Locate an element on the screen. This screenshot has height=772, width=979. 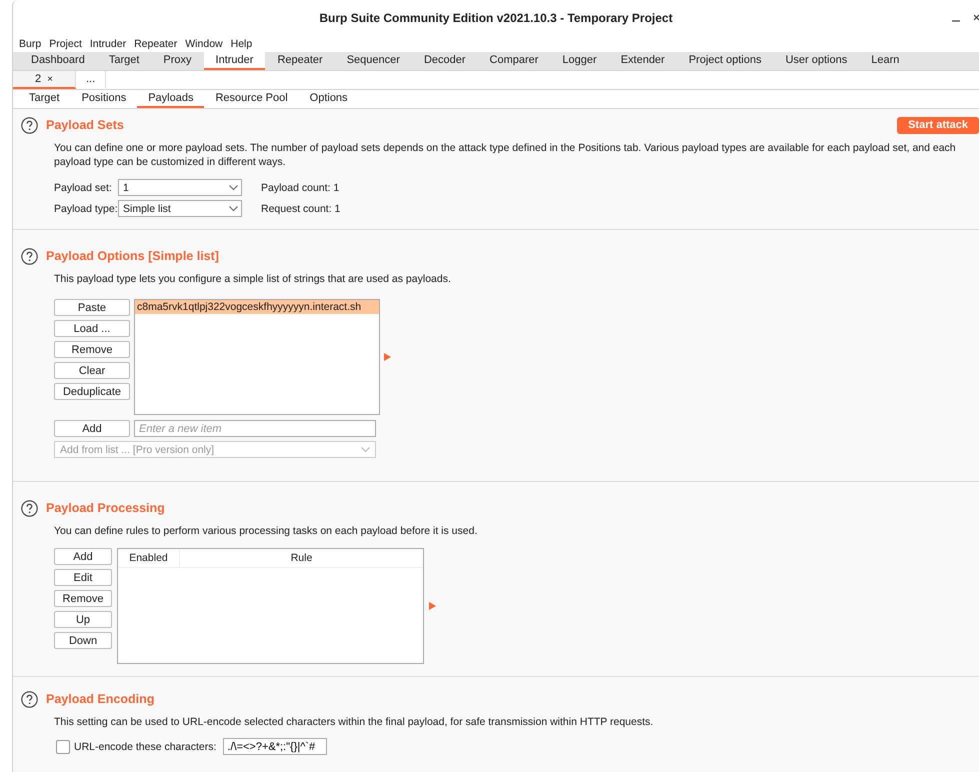
new-item-field: Enter a new item is located at coordinates (255, 428).